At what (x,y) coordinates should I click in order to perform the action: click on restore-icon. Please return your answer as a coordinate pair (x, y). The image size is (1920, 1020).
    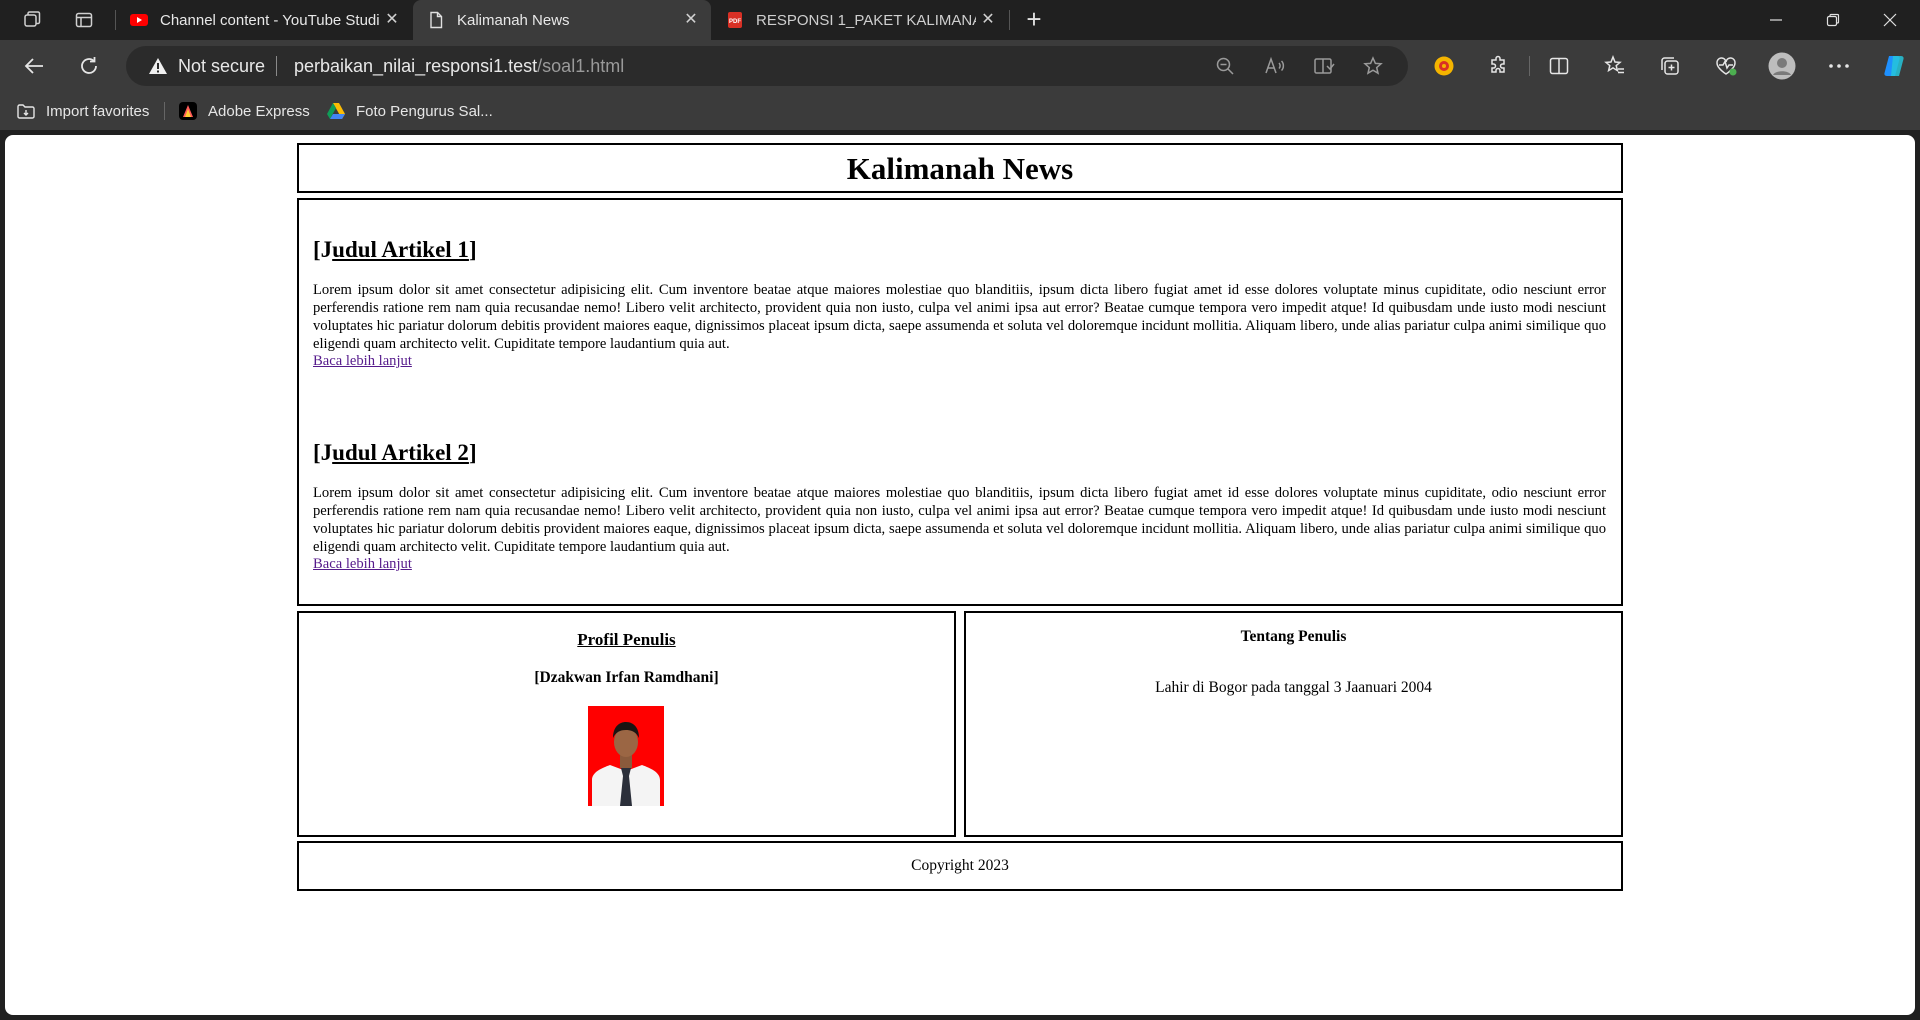
    Looking at the image, I should click on (1833, 20).